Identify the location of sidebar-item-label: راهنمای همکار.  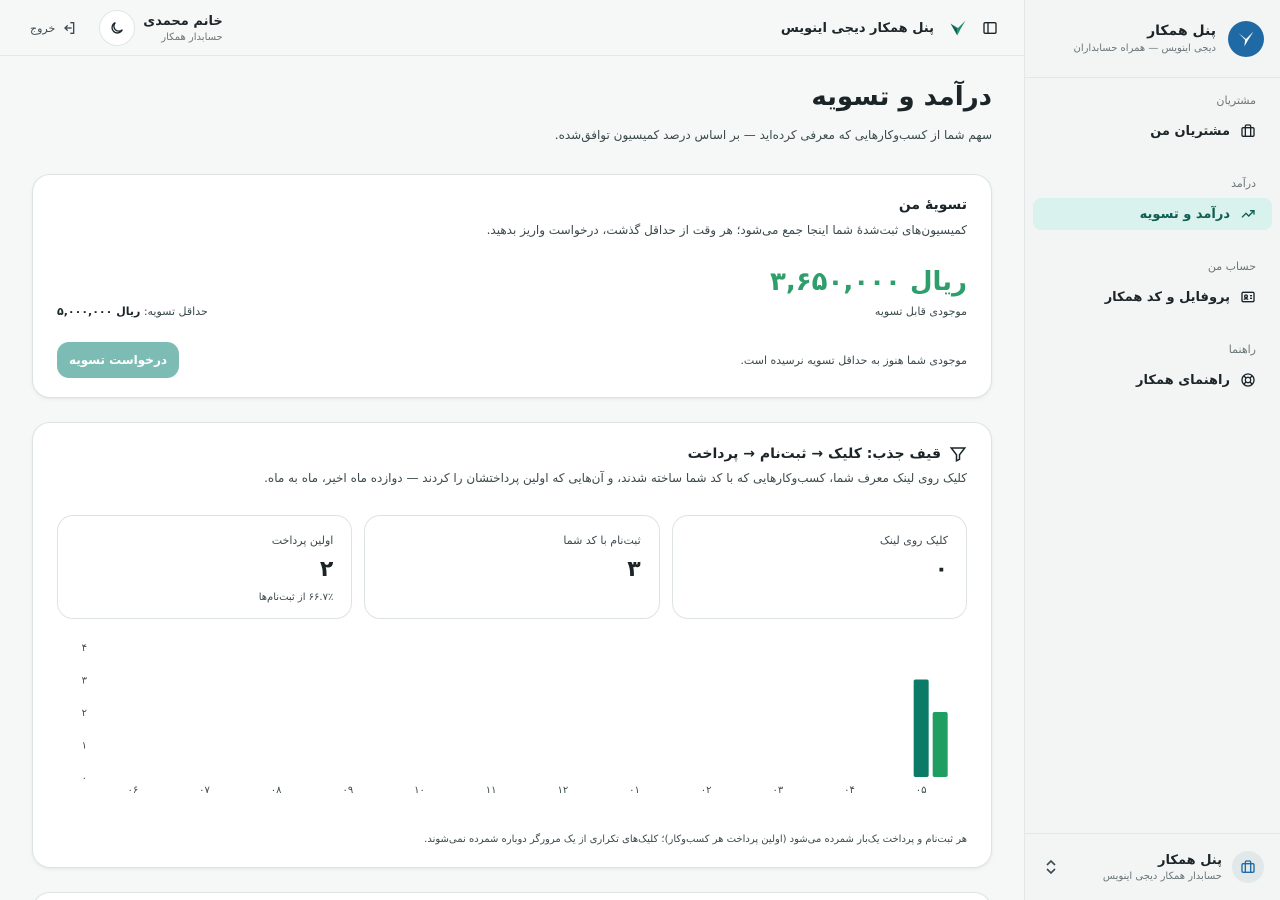
(1183, 380).